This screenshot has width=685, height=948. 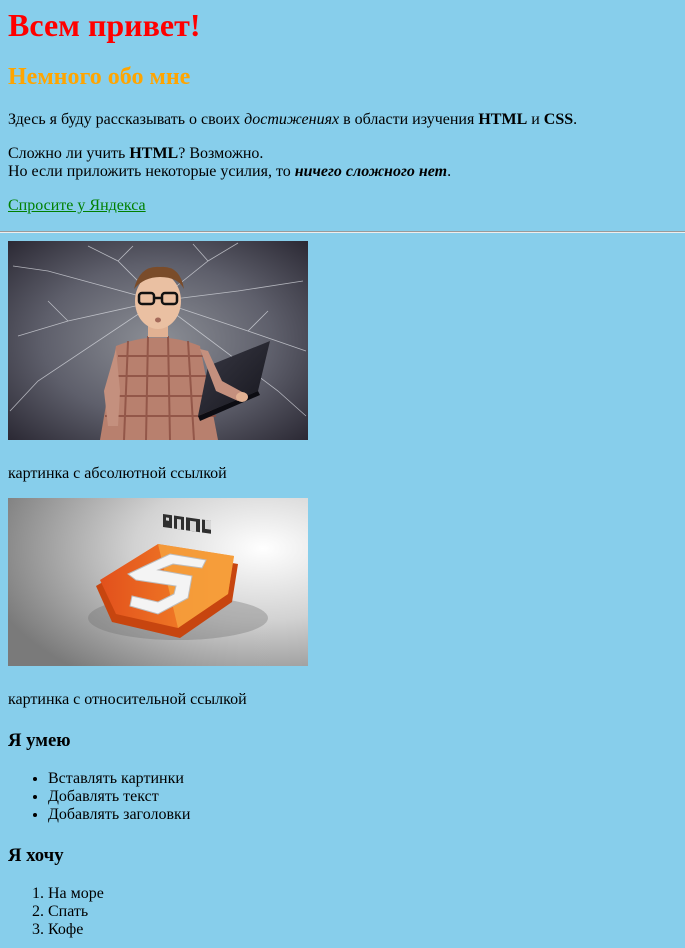 I want to click on question-line2-before: Но если приложить некоторые усилия, то, so click(x=151, y=171).